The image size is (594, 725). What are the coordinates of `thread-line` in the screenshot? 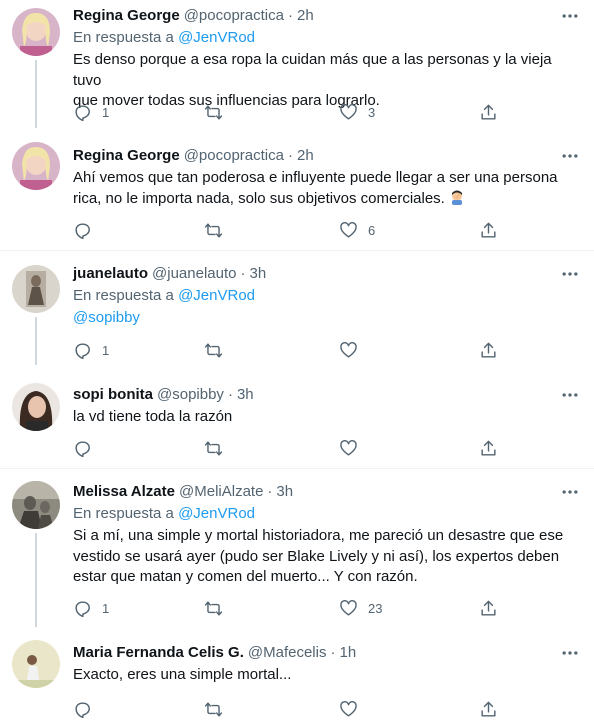 It's located at (36, 94).